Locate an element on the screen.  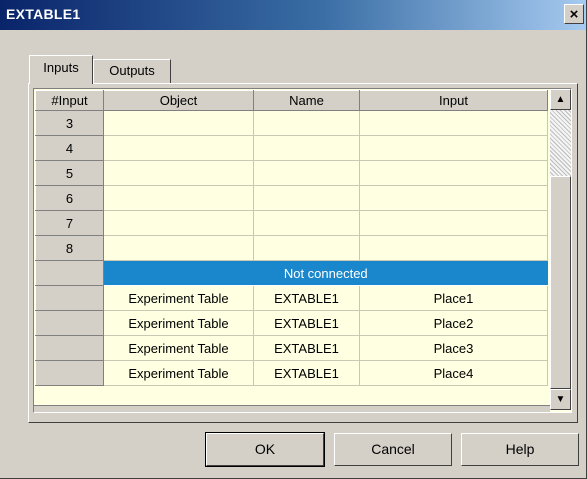
table-row: Experiment Table EXTABLE1 Place1 is located at coordinates (291, 298).